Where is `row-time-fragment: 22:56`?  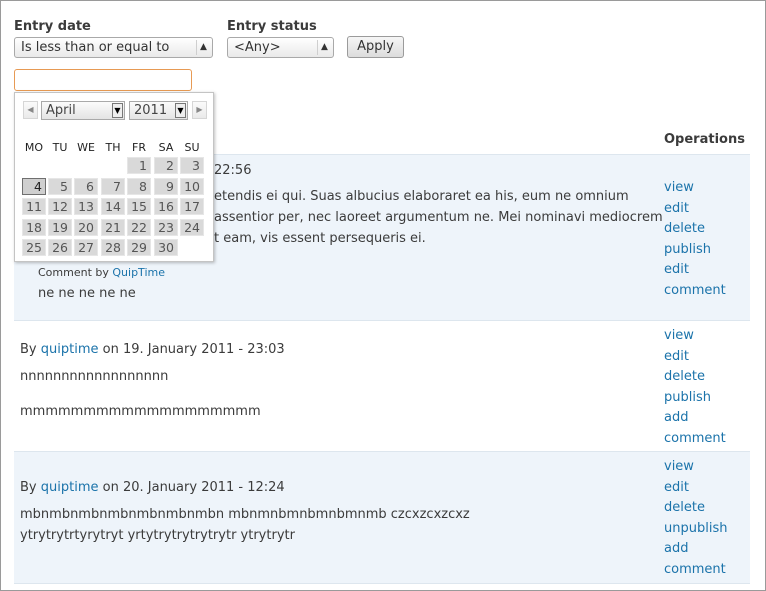 row-time-fragment: 22:56 is located at coordinates (233, 170).